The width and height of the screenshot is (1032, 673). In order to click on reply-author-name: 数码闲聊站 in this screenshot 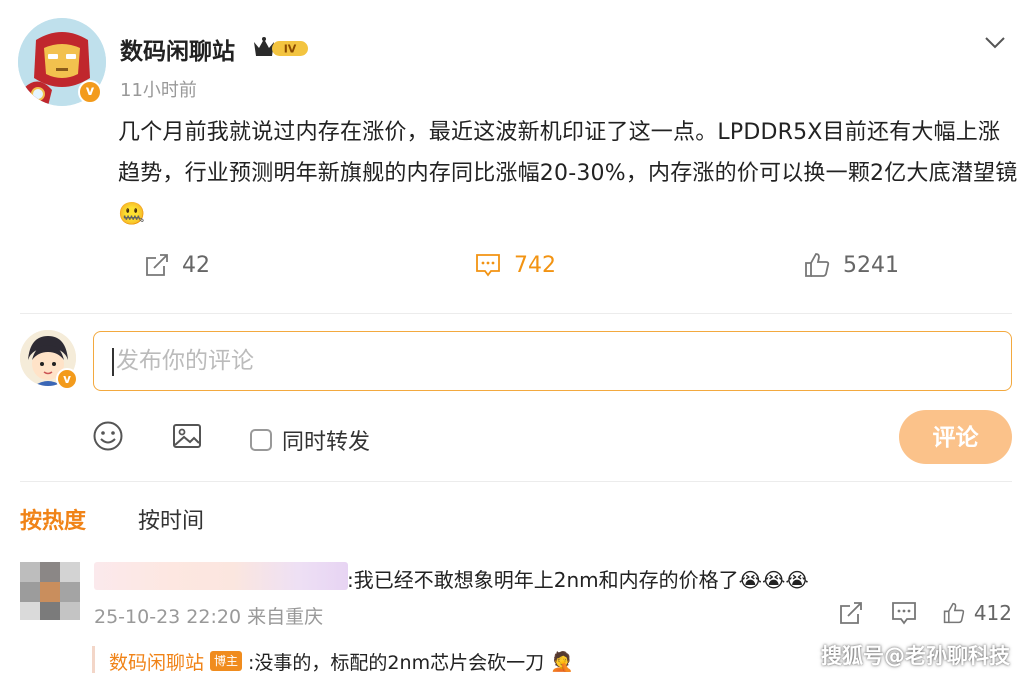, I will do `click(156, 660)`.